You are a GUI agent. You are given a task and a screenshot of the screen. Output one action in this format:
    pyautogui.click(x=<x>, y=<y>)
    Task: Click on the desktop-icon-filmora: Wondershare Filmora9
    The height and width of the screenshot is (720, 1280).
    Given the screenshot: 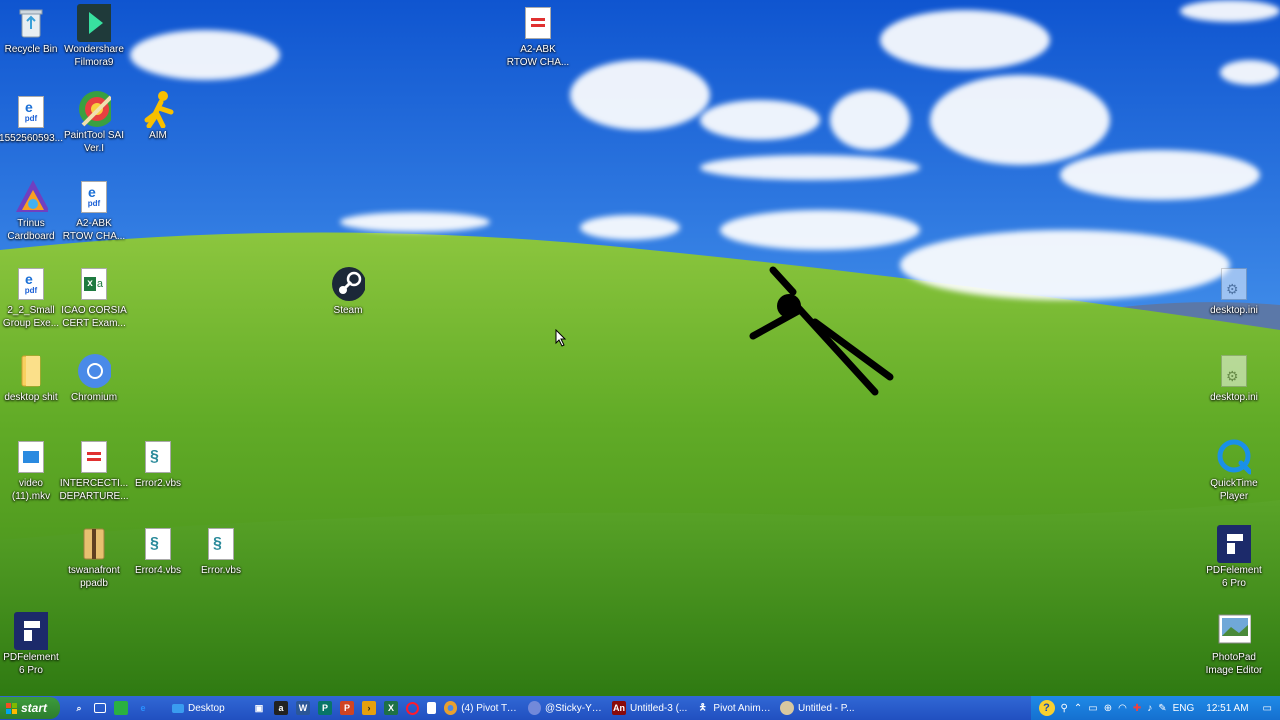 What is the action you would take?
    pyautogui.click(x=94, y=36)
    